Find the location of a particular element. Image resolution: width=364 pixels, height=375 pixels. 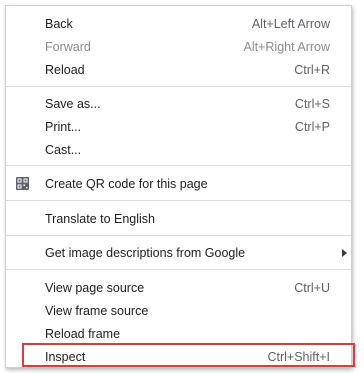

menu-item-forward: Forward Alt+Right Arrow is located at coordinates (178, 46).